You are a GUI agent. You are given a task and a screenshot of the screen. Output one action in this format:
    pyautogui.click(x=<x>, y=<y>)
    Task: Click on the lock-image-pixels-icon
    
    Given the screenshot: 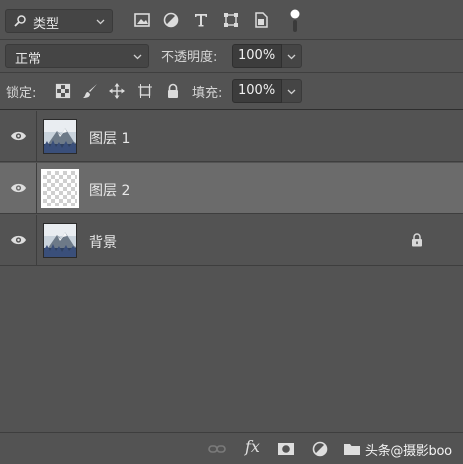 What is the action you would take?
    pyautogui.click(x=90, y=91)
    